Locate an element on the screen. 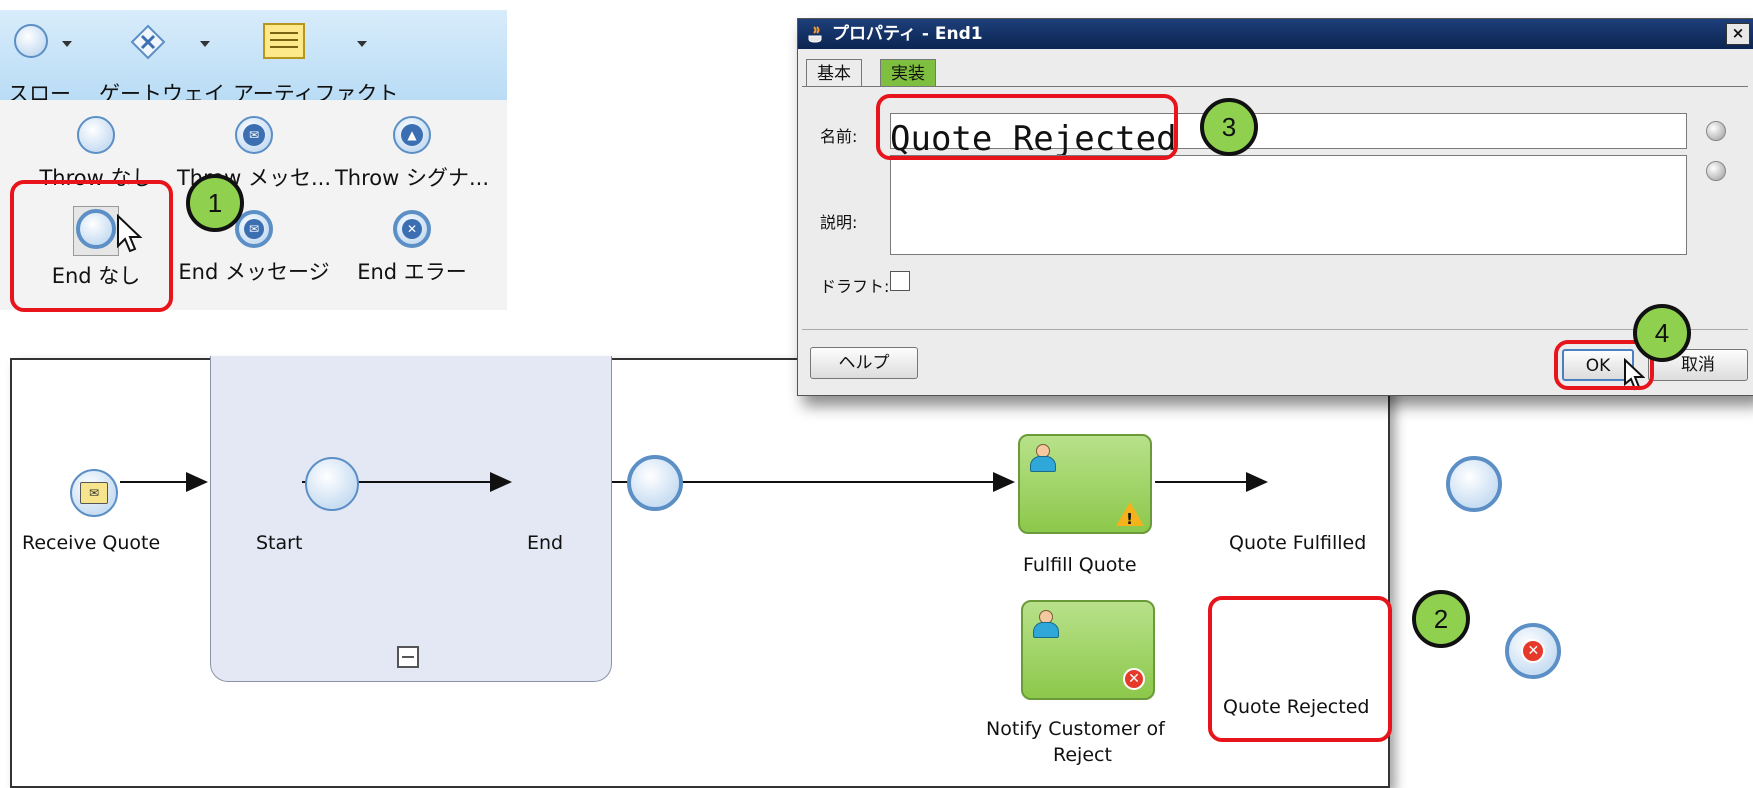  help-button: ヘルプ is located at coordinates (864, 363).